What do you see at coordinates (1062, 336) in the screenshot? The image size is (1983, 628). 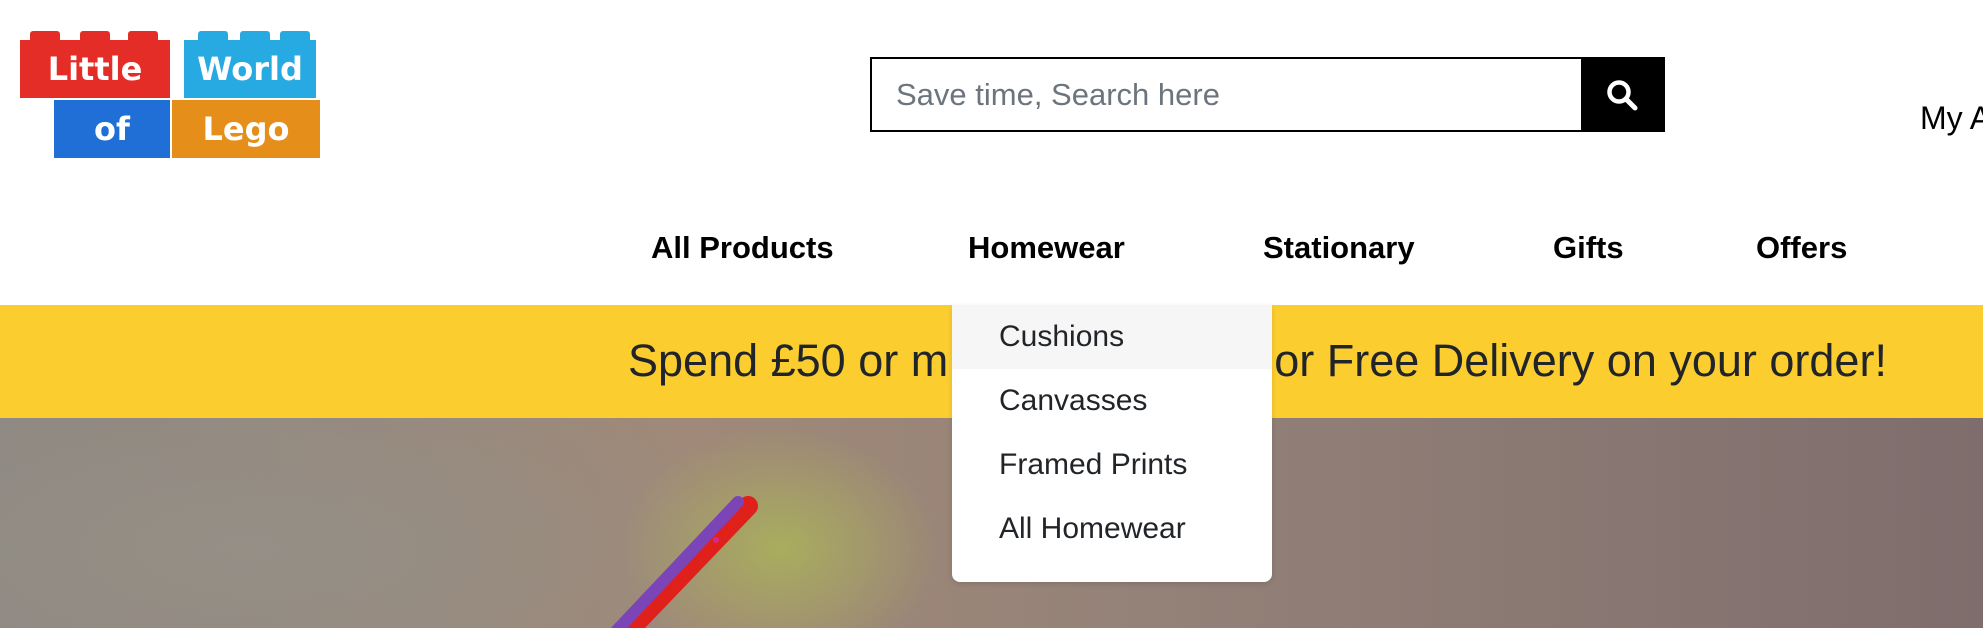 I see `menu-item-label: Cushions` at bounding box center [1062, 336].